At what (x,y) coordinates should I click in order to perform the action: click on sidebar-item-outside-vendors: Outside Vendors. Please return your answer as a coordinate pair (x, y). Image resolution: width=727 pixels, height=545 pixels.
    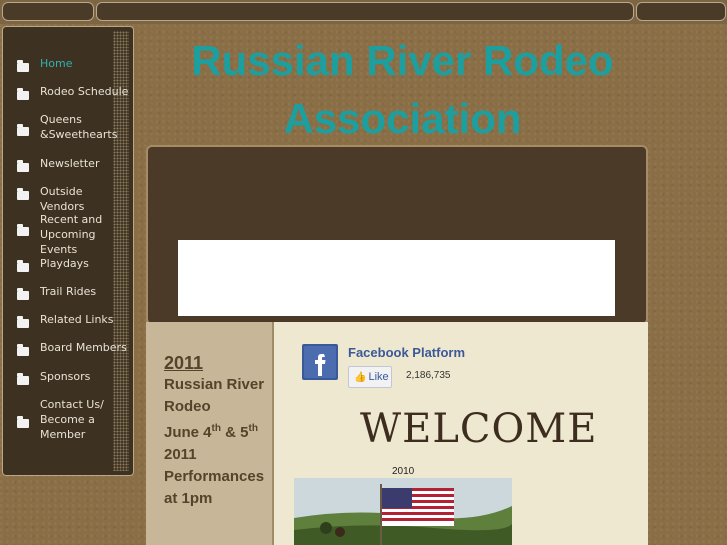
    Looking at the image, I should click on (66, 198).